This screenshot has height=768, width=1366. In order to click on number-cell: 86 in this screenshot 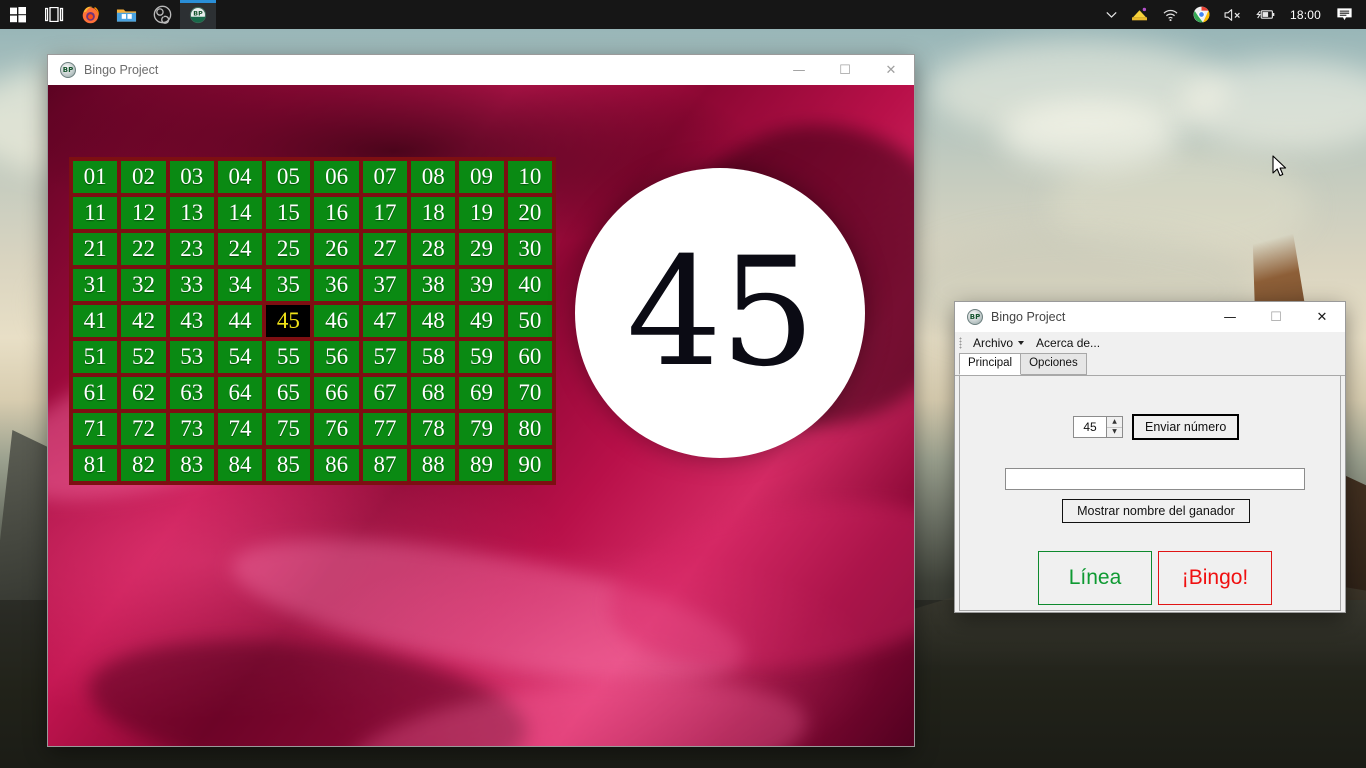, I will do `click(336, 465)`.